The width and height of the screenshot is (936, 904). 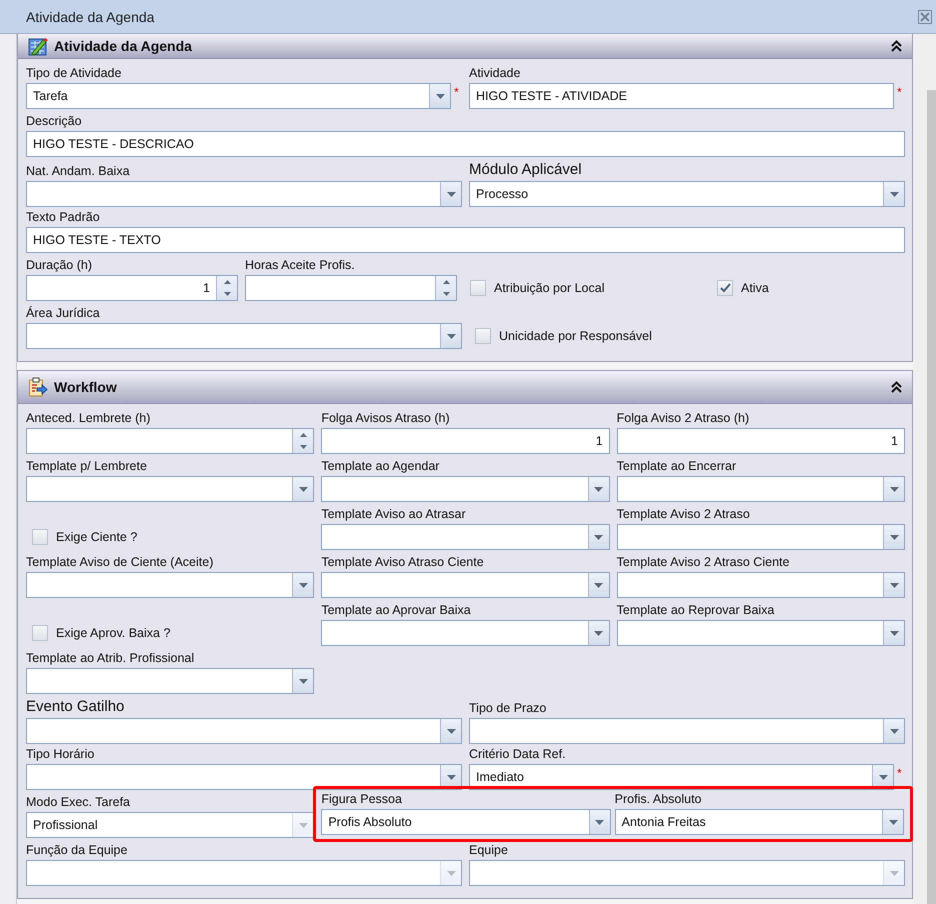 What do you see at coordinates (123, 46) in the screenshot?
I see `section-title: Atividade da Agenda` at bounding box center [123, 46].